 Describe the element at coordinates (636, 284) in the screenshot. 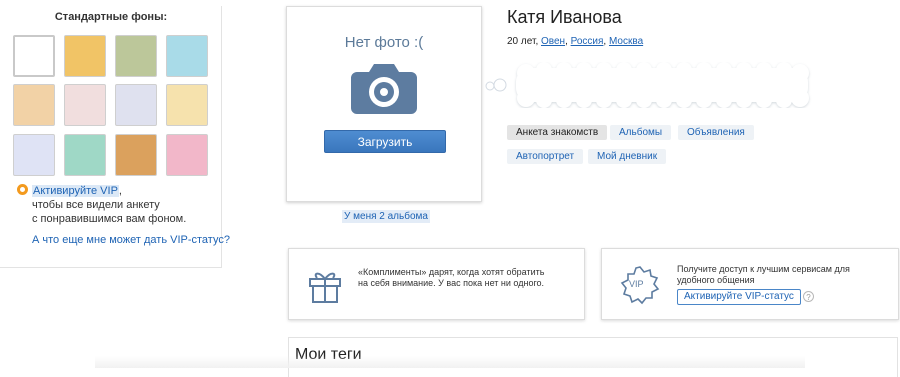

I see `vip-badge-label: VIP` at that location.